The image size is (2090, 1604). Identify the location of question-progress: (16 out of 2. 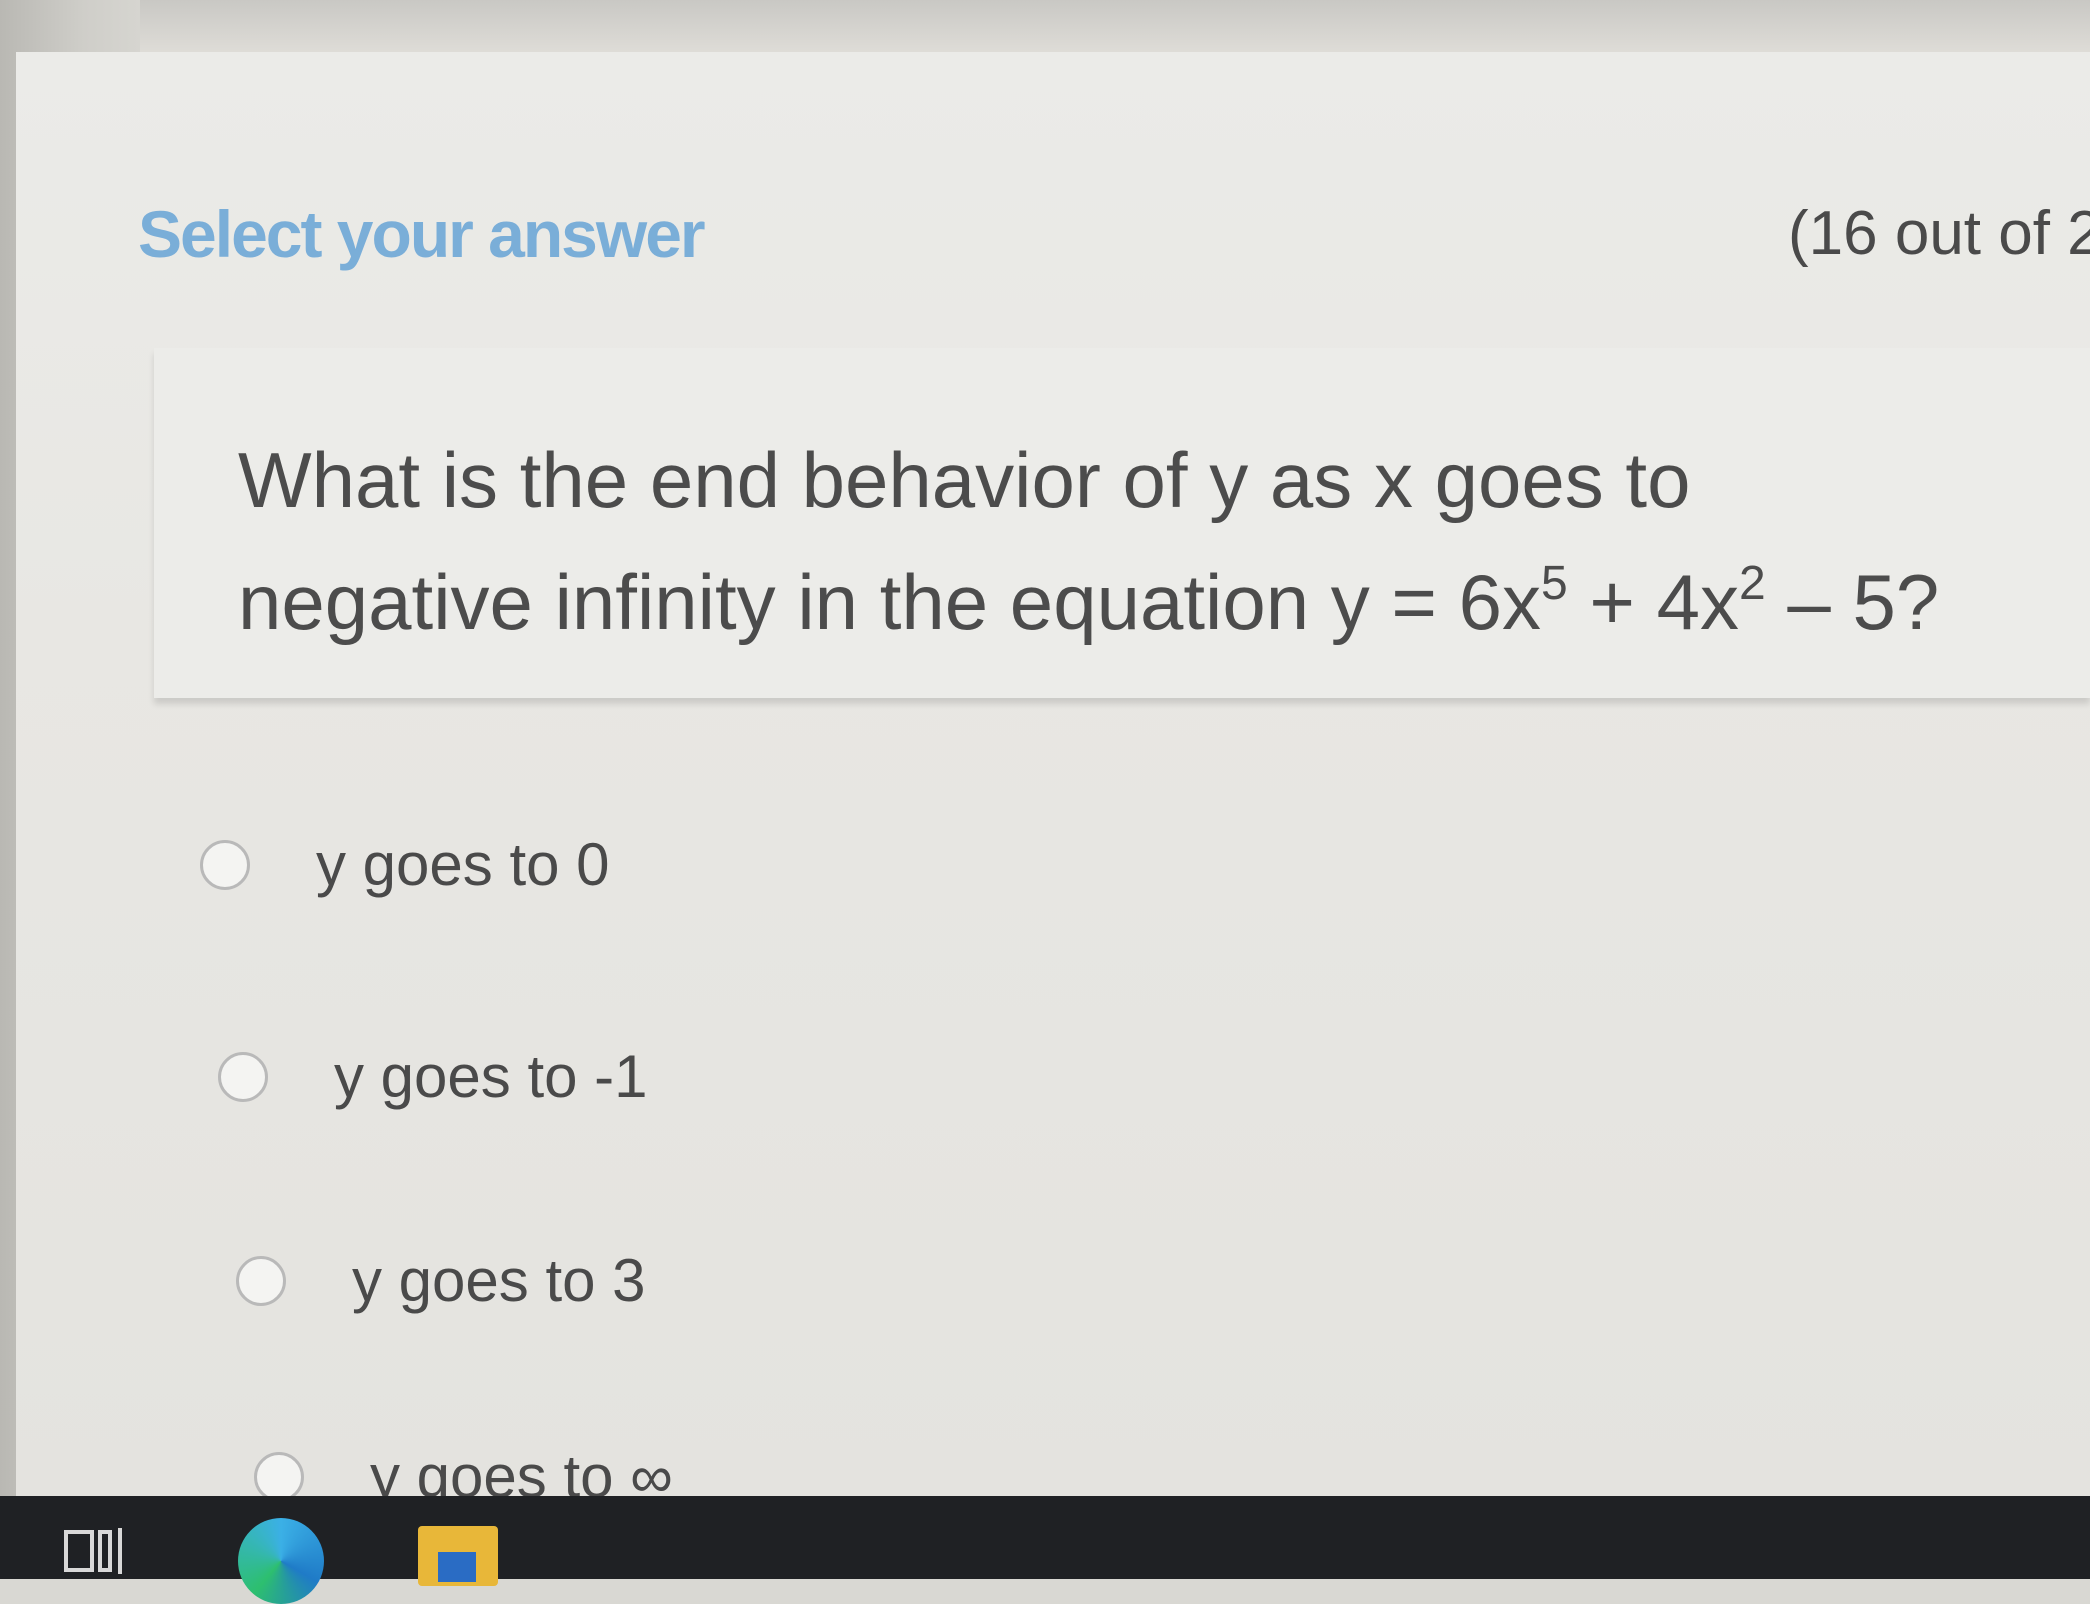
(1939, 233).